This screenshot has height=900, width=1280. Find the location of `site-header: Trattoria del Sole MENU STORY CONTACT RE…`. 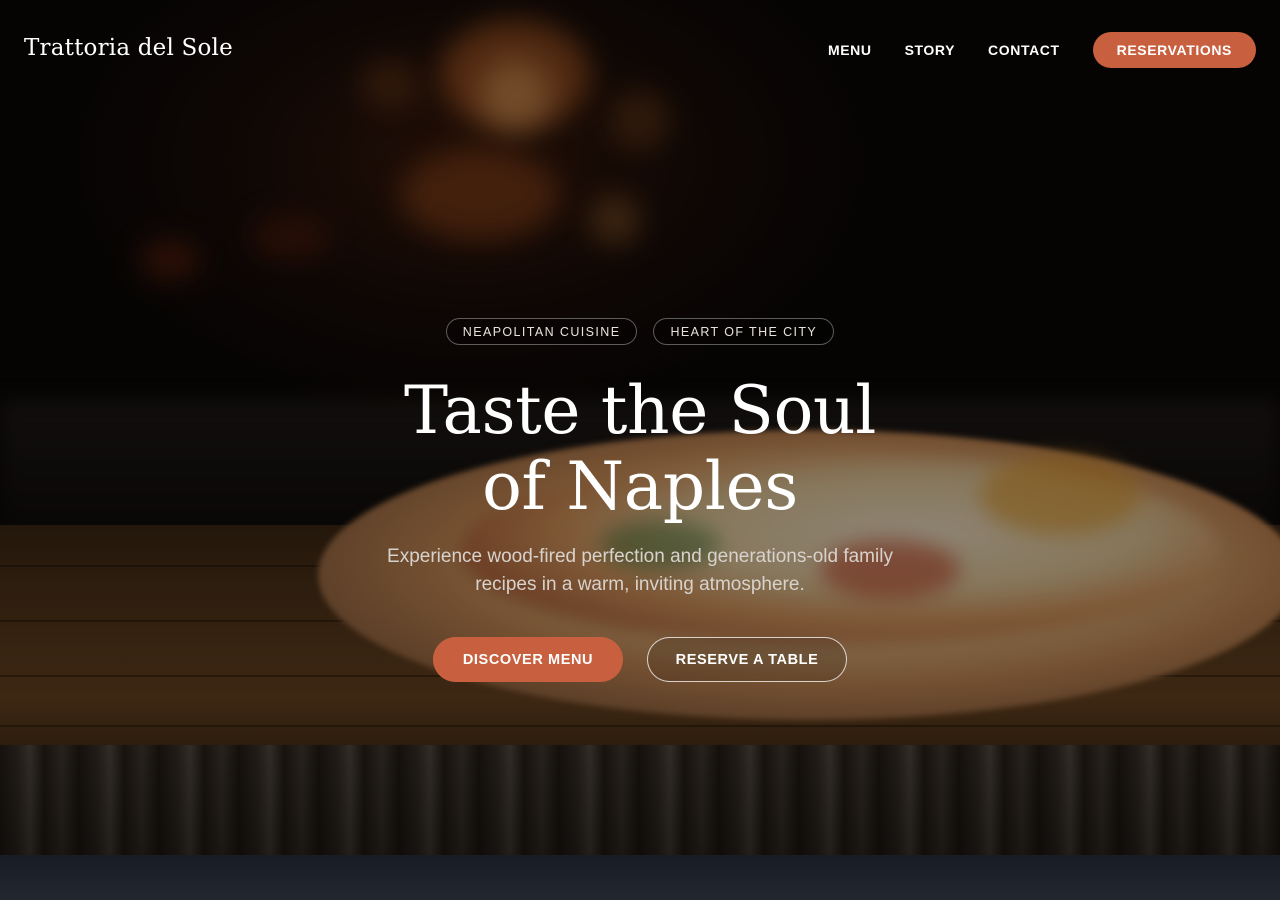

site-header: Trattoria del Sole MENU STORY CONTACT RE… is located at coordinates (640, 50).